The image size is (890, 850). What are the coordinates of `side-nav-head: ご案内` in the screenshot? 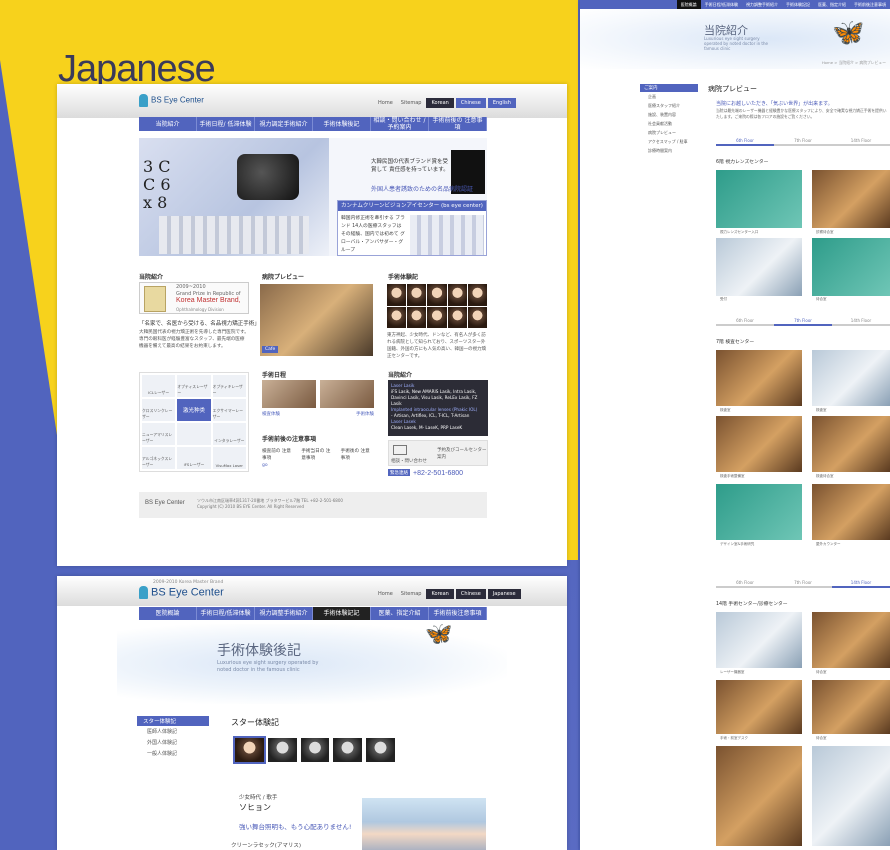 It's located at (669, 88).